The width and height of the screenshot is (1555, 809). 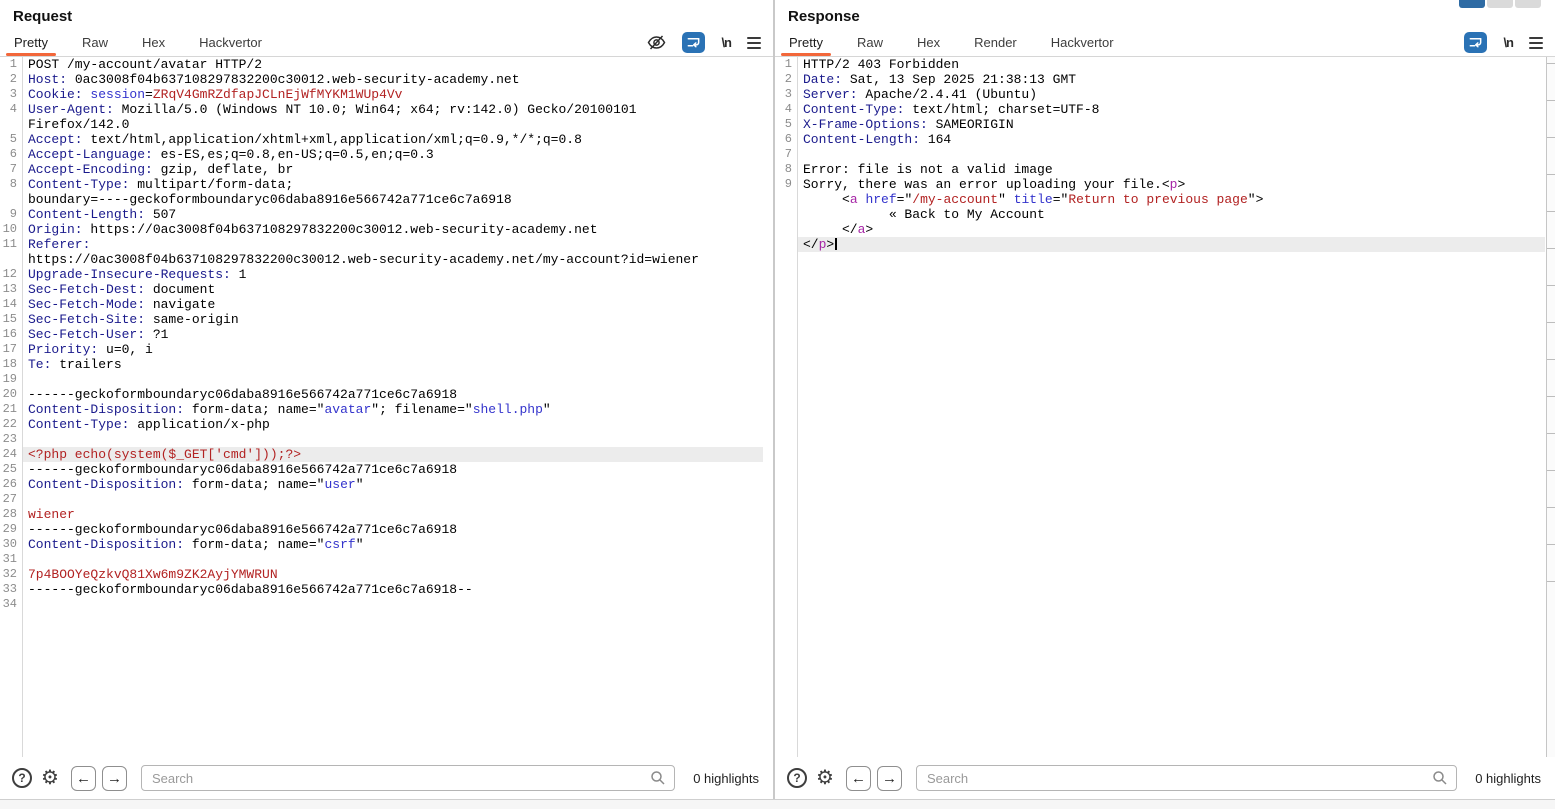 I want to click on code-line: 16 Sec-Fetch-User: ?1, so click(x=386, y=334).